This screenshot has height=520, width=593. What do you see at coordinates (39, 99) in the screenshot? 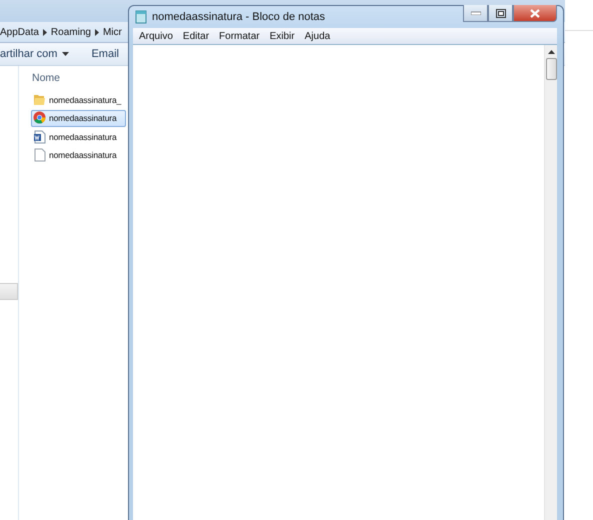
I see `folder-icon` at bounding box center [39, 99].